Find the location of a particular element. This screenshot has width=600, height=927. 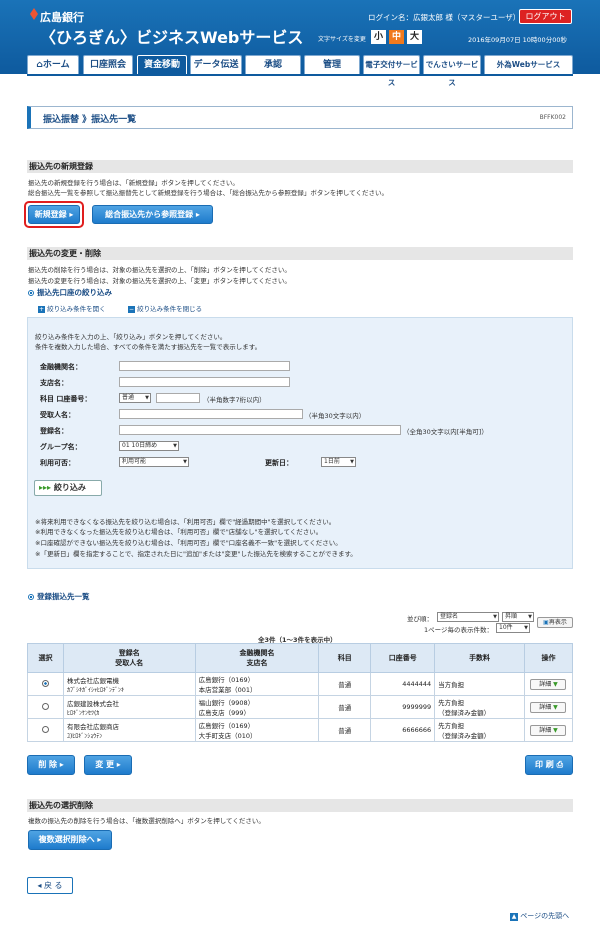

bank-logo-icon is located at coordinates (34, 14).